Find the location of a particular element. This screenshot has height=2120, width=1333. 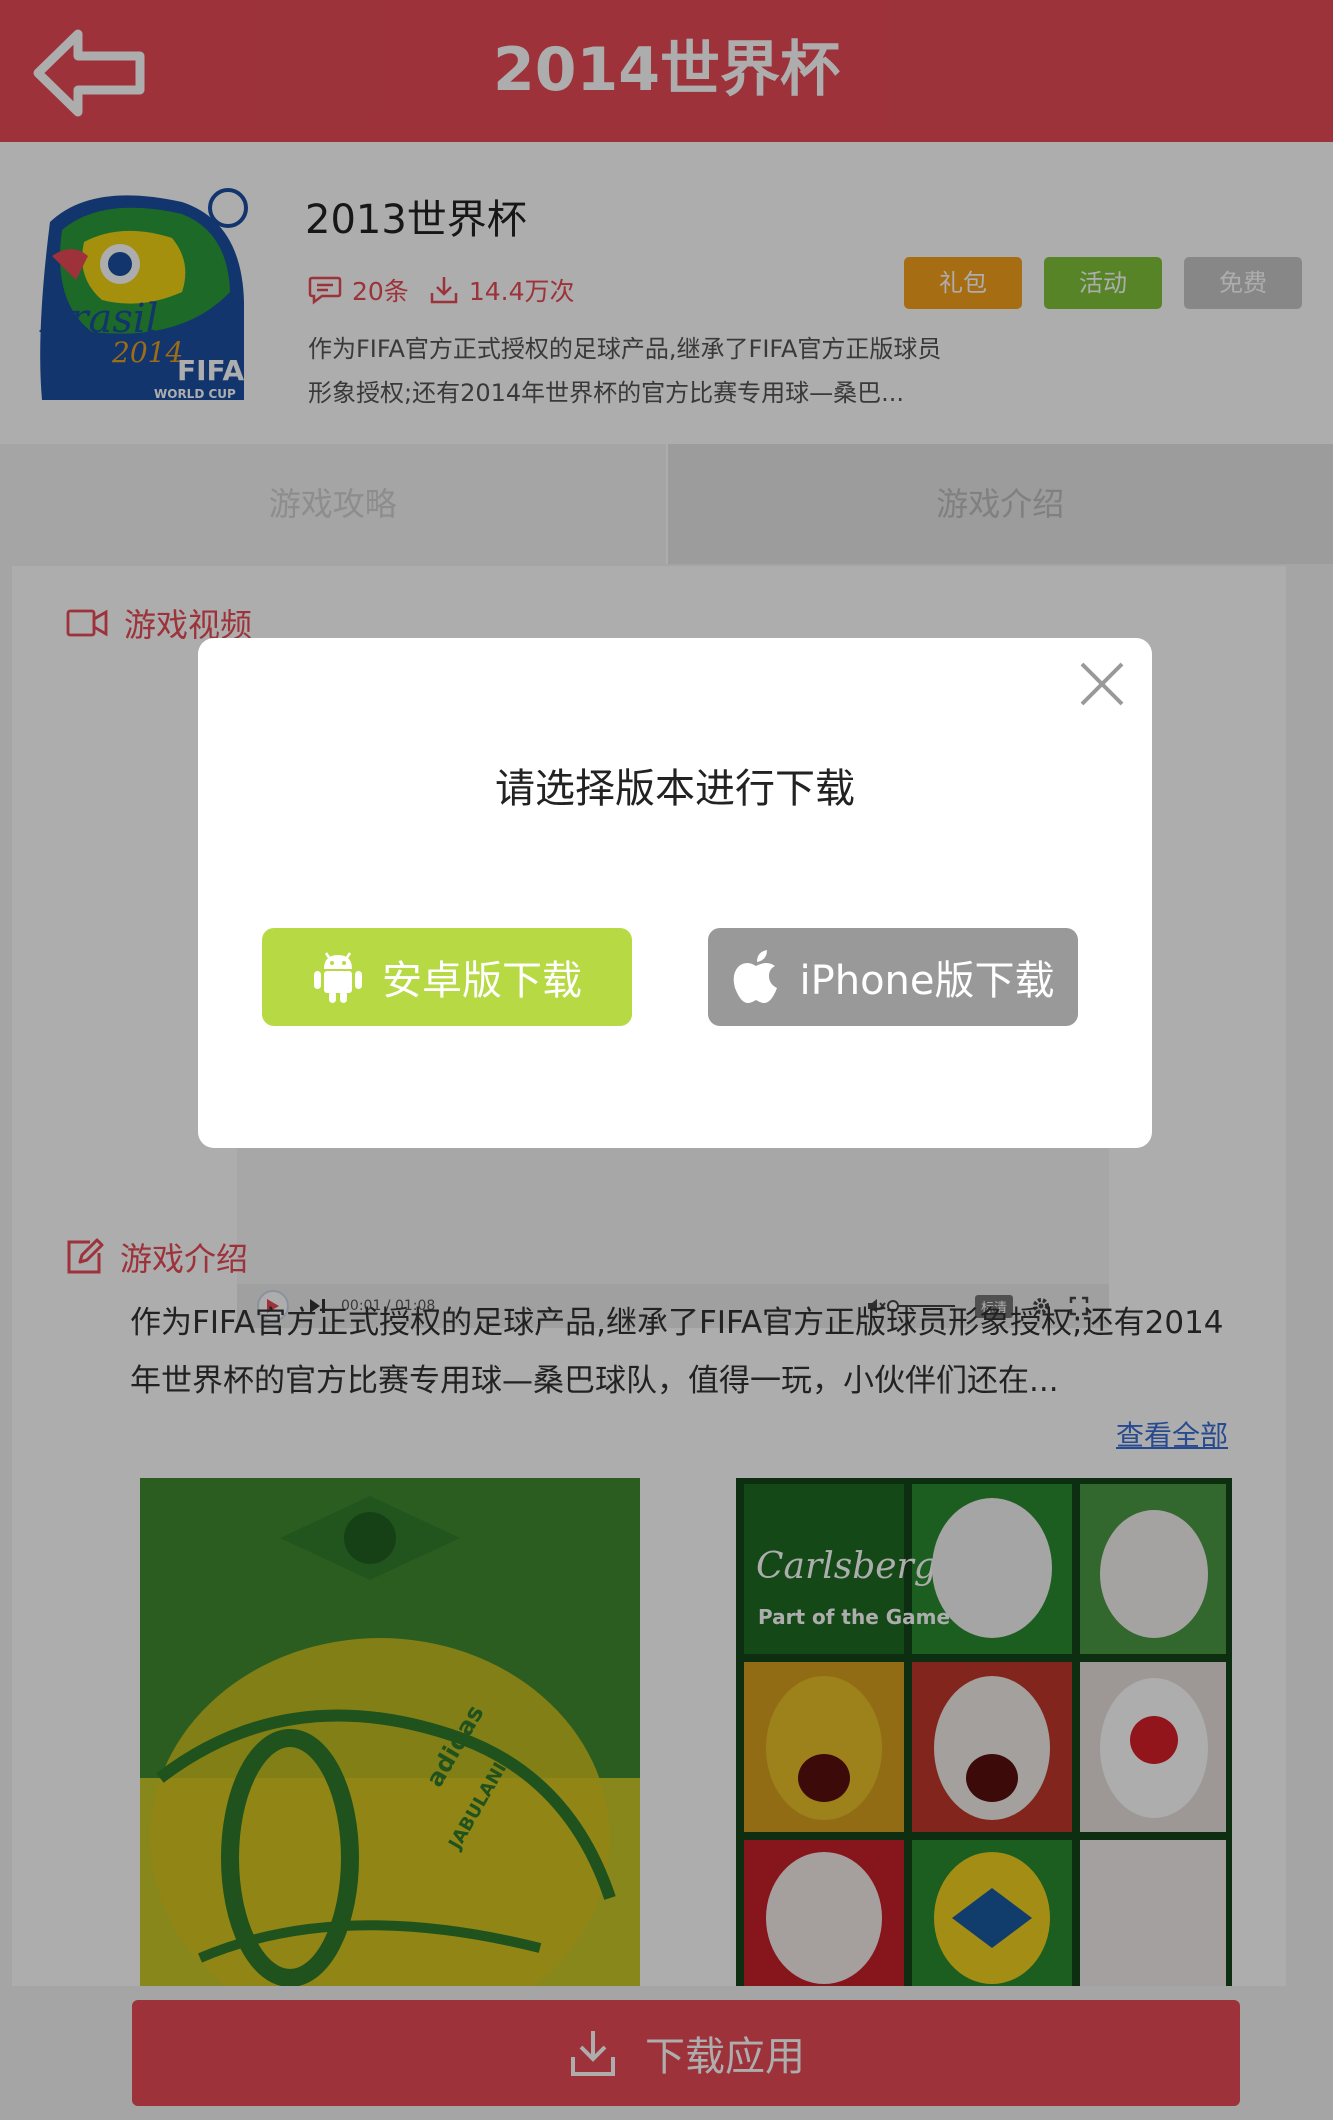

apple-icon is located at coordinates (756, 977).